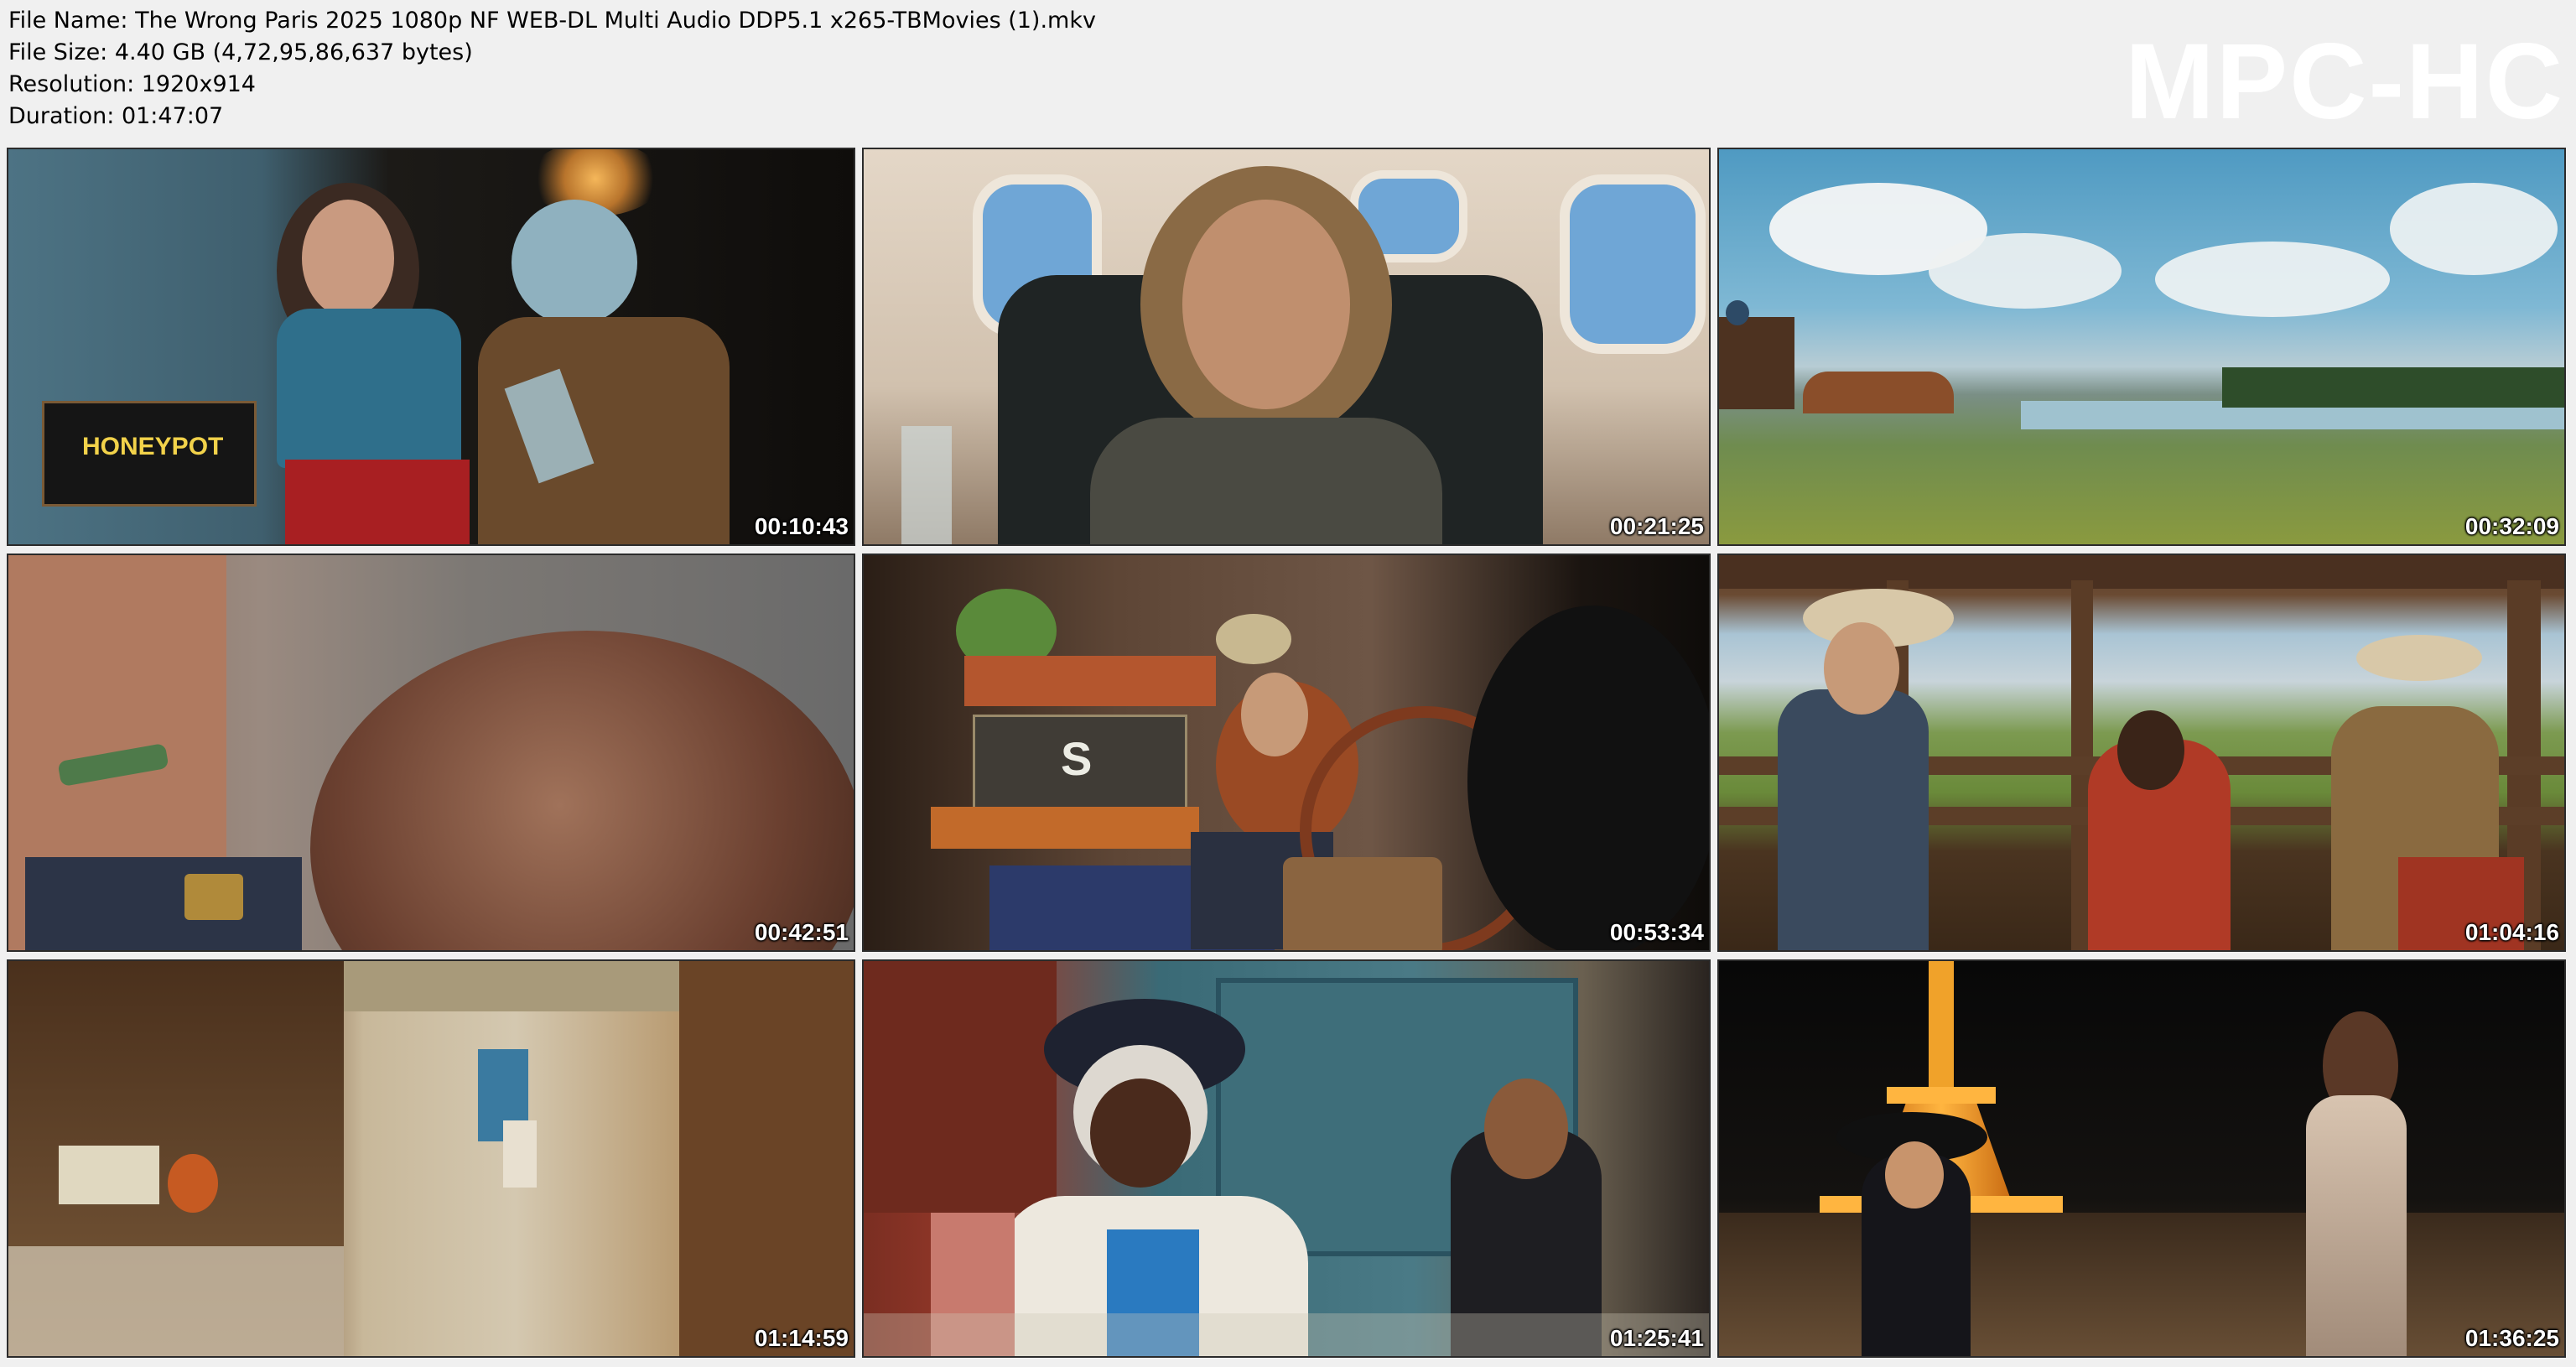 The height and width of the screenshot is (1367, 2576). I want to click on thumbnail-7: 01:14:59, so click(431, 1158).